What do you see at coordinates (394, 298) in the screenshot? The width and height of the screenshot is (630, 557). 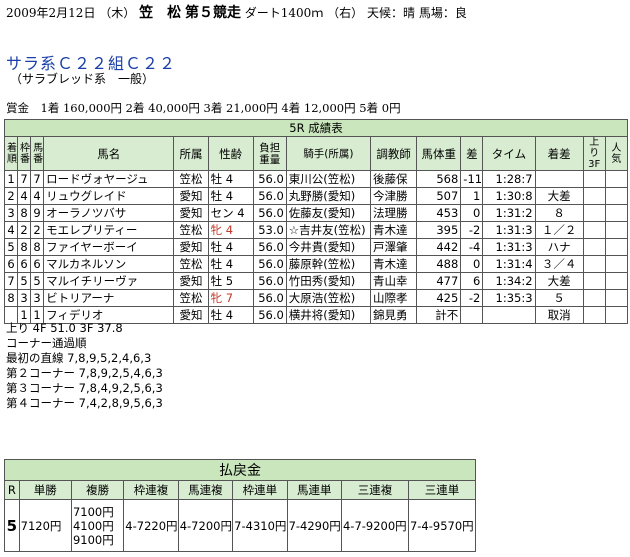 I see `cell-trainer: 山際孝` at bounding box center [394, 298].